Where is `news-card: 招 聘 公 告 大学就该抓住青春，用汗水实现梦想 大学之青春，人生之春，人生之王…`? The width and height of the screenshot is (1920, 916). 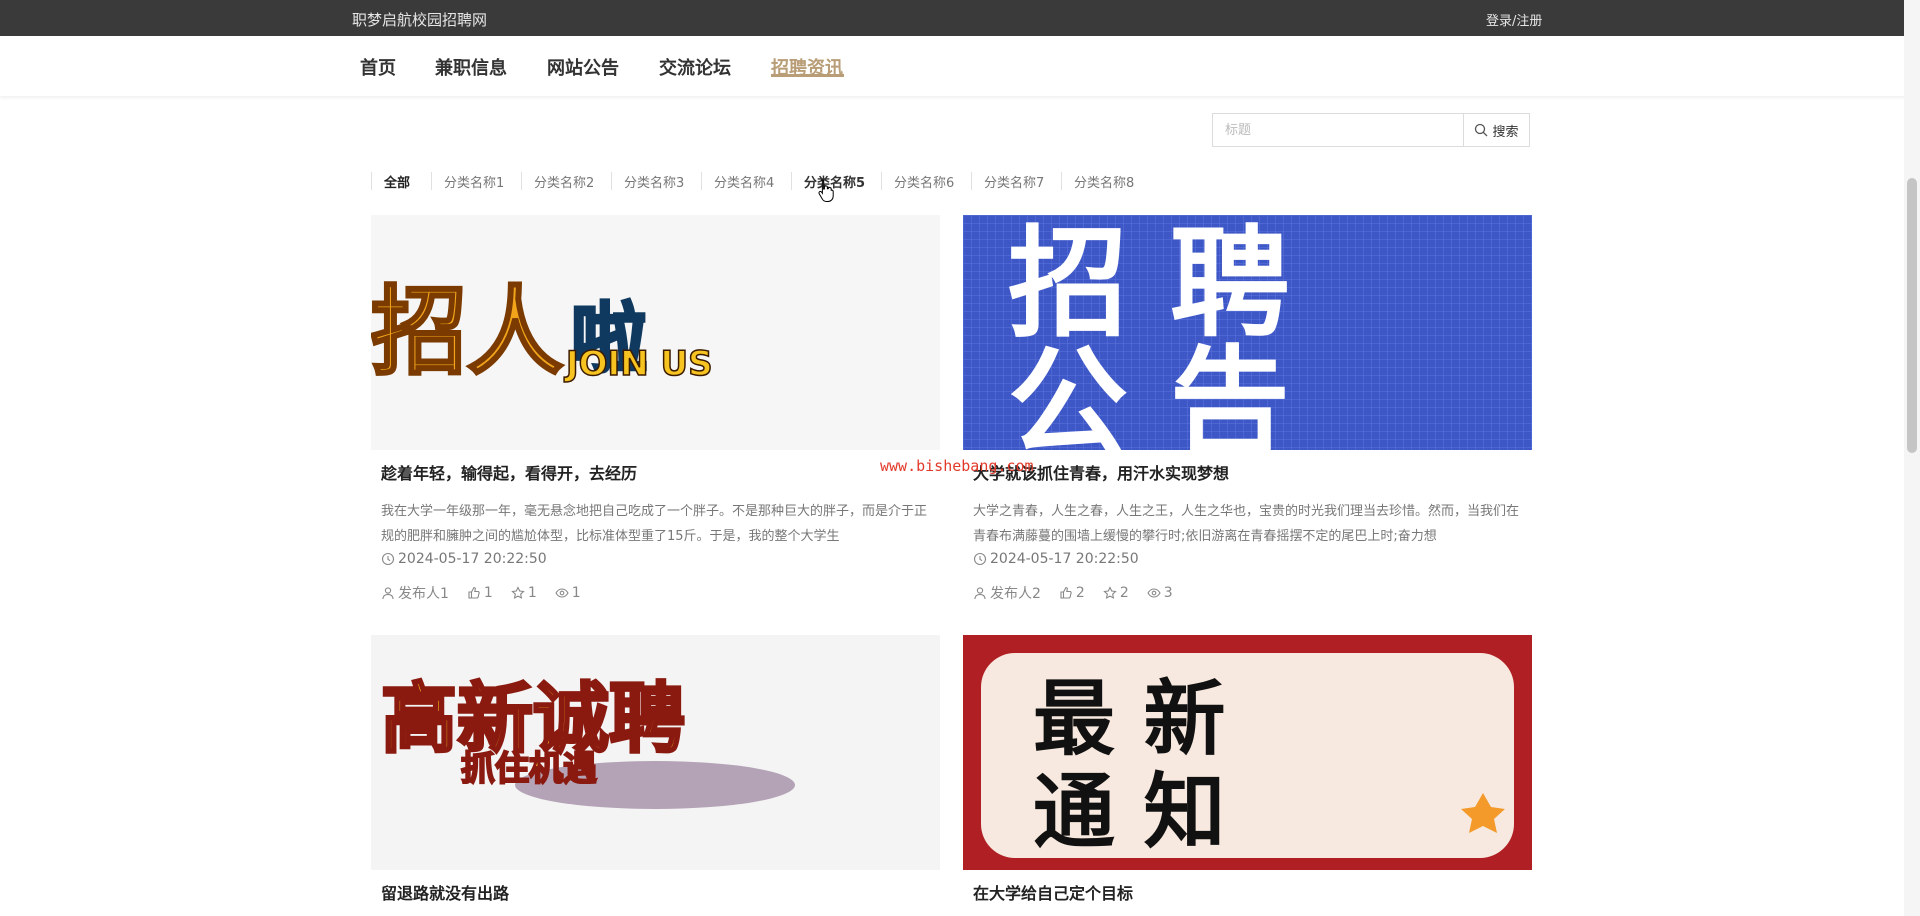 news-card: 招 聘 公 告 大学就该抓住青春，用汗水实现梦想 大学之青春，人生之春，人生之王… is located at coordinates (1247, 415).